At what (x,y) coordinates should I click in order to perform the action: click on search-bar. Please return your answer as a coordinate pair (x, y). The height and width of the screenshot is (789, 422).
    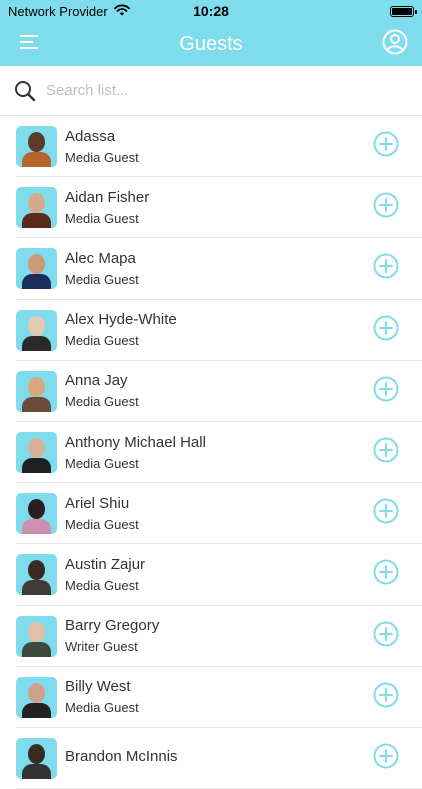
    Looking at the image, I should click on (211, 91).